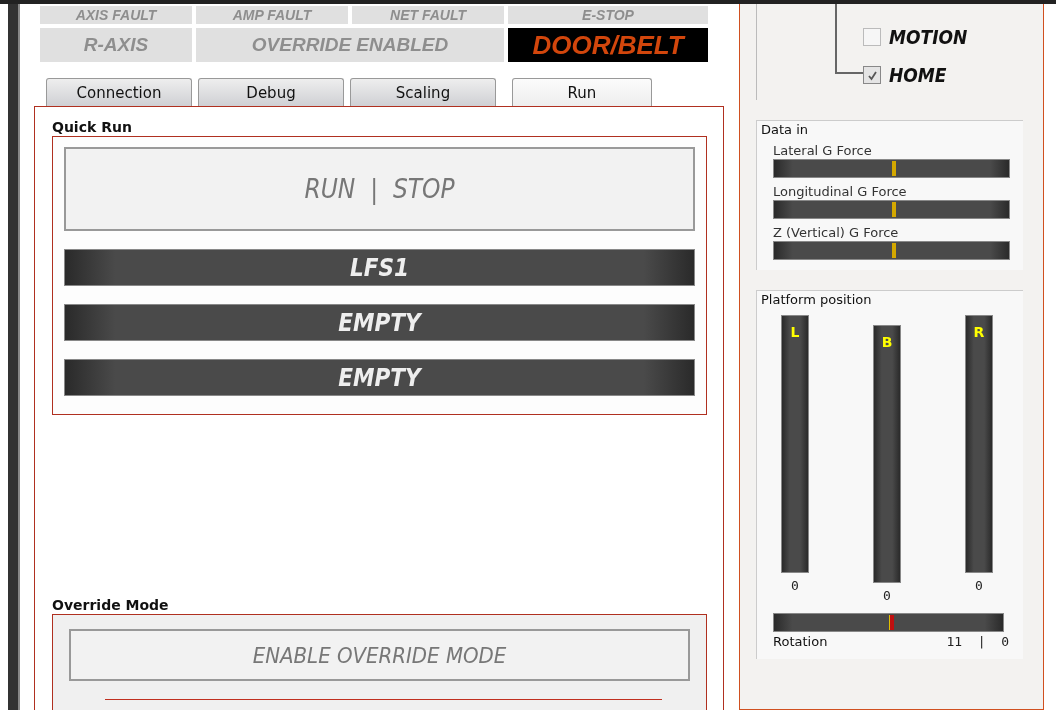  What do you see at coordinates (271, 92) in the screenshot?
I see `tab: Debug` at bounding box center [271, 92].